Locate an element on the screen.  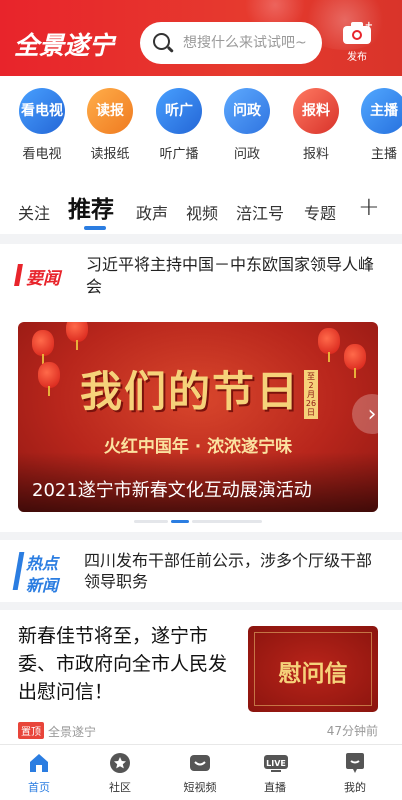
hot-news-tag-line2: 新闻 is located at coordinates (42, 585).